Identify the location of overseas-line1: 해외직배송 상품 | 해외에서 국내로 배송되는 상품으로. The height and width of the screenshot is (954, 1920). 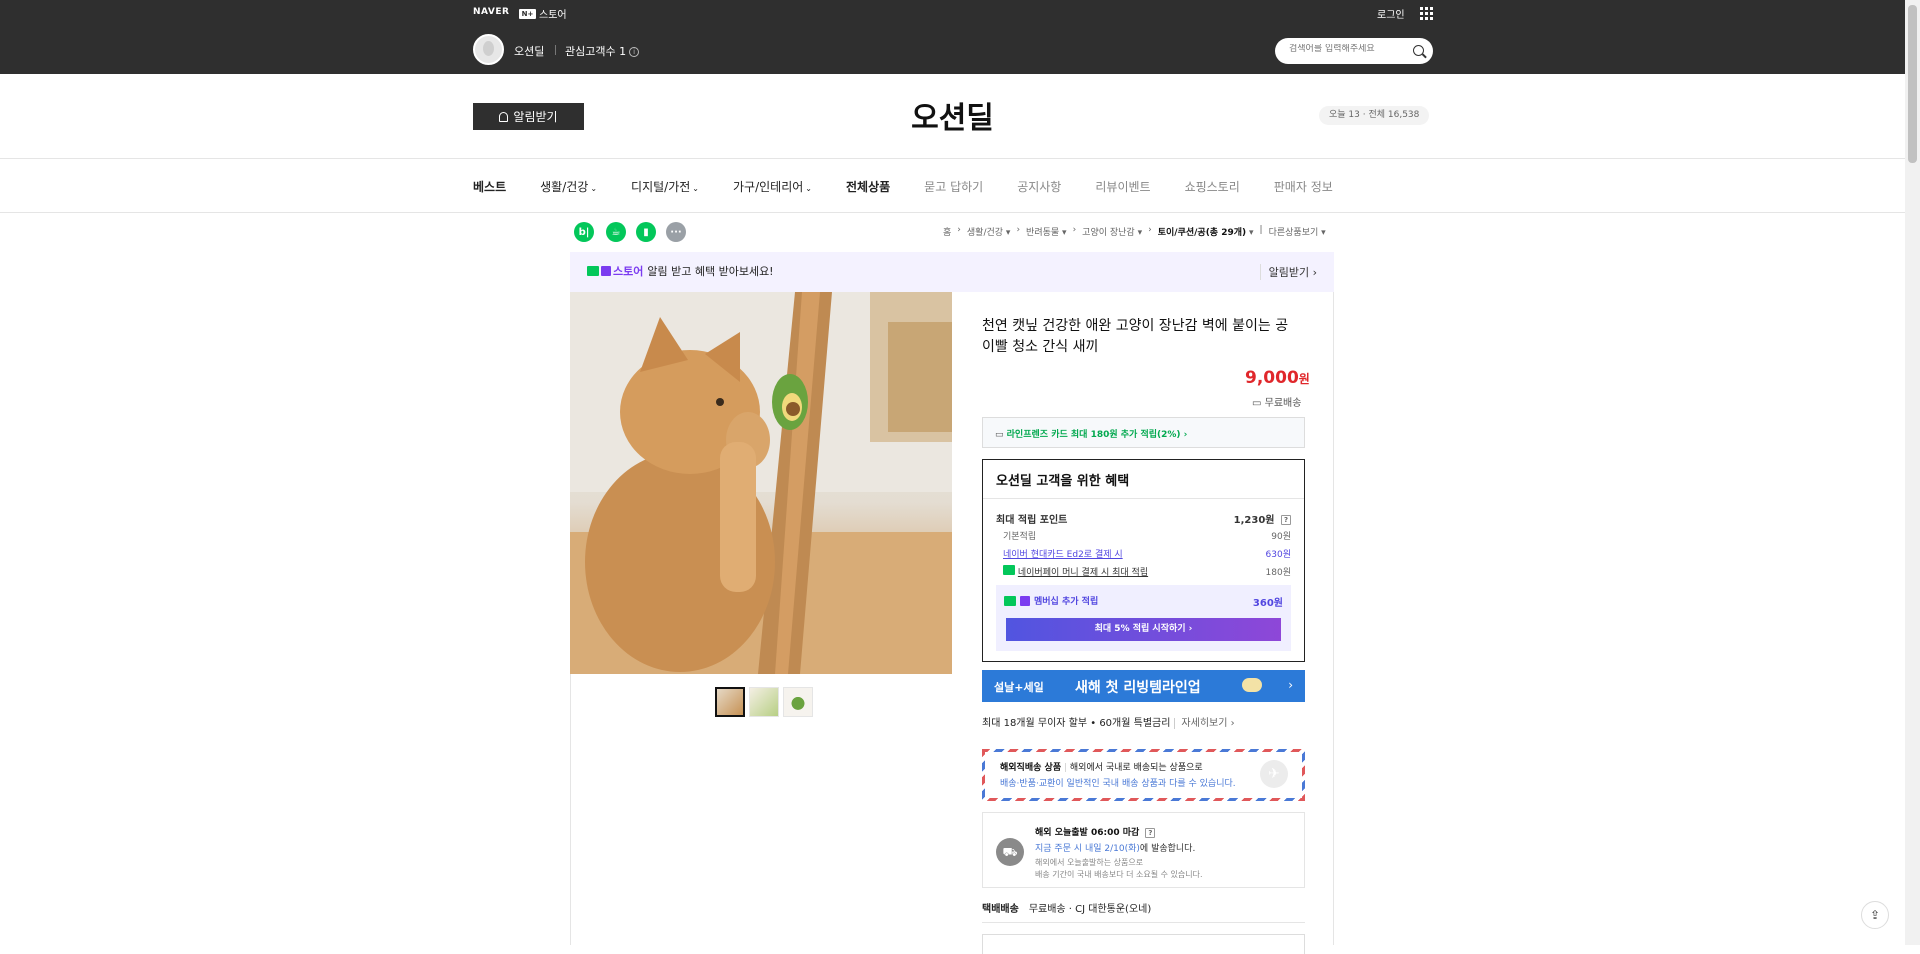
(1101, 766).